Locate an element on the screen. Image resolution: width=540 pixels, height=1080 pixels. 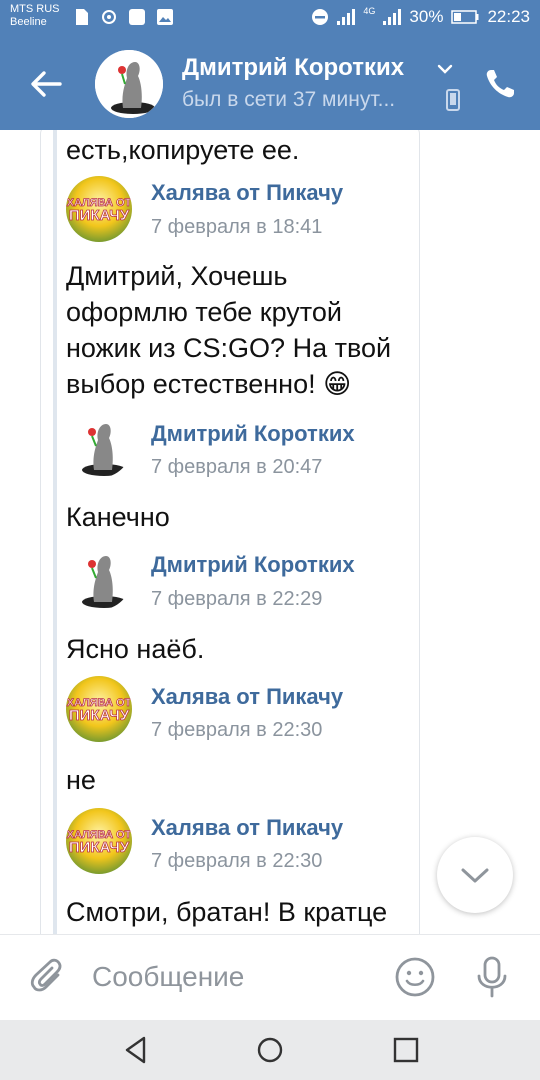
attach-icon is located at coordinates (48, 977).